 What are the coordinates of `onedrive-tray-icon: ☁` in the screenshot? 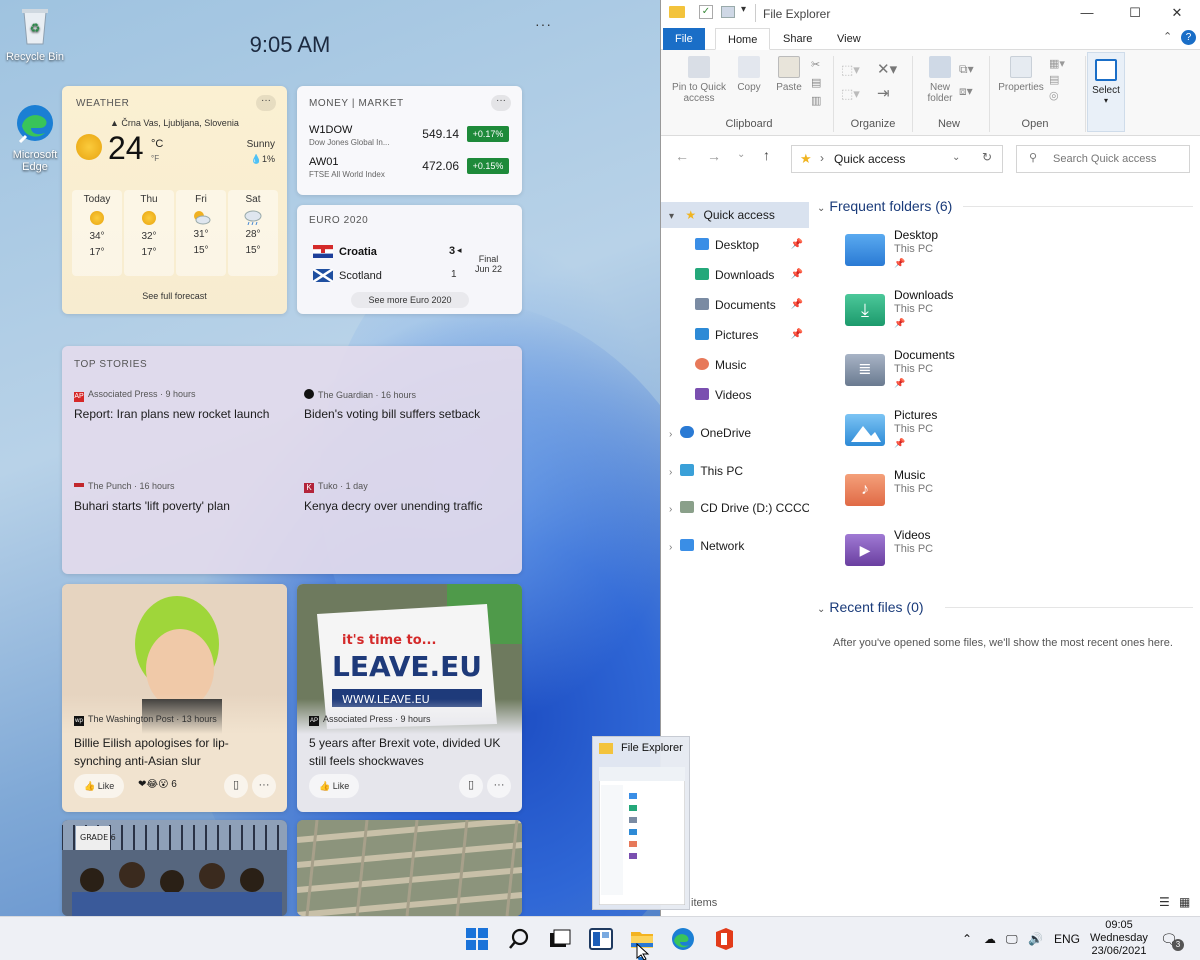 It's located at (990, 938).